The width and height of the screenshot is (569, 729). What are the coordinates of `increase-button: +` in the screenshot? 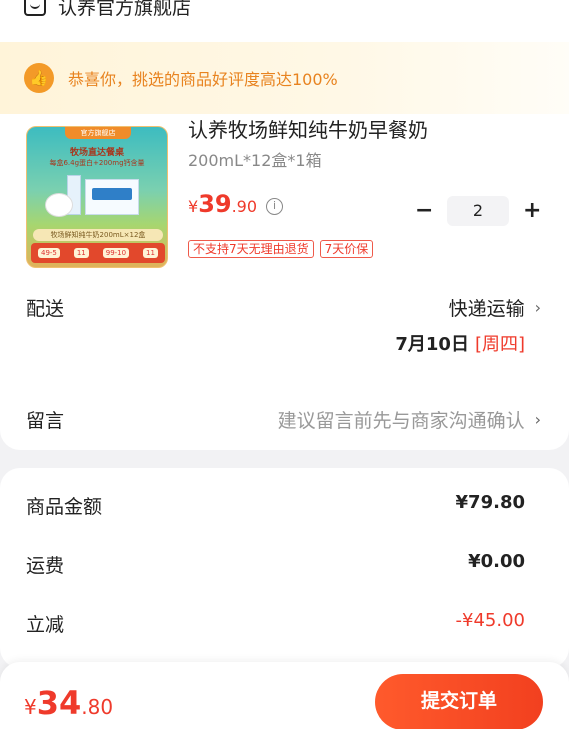 It's located at (532, 211).